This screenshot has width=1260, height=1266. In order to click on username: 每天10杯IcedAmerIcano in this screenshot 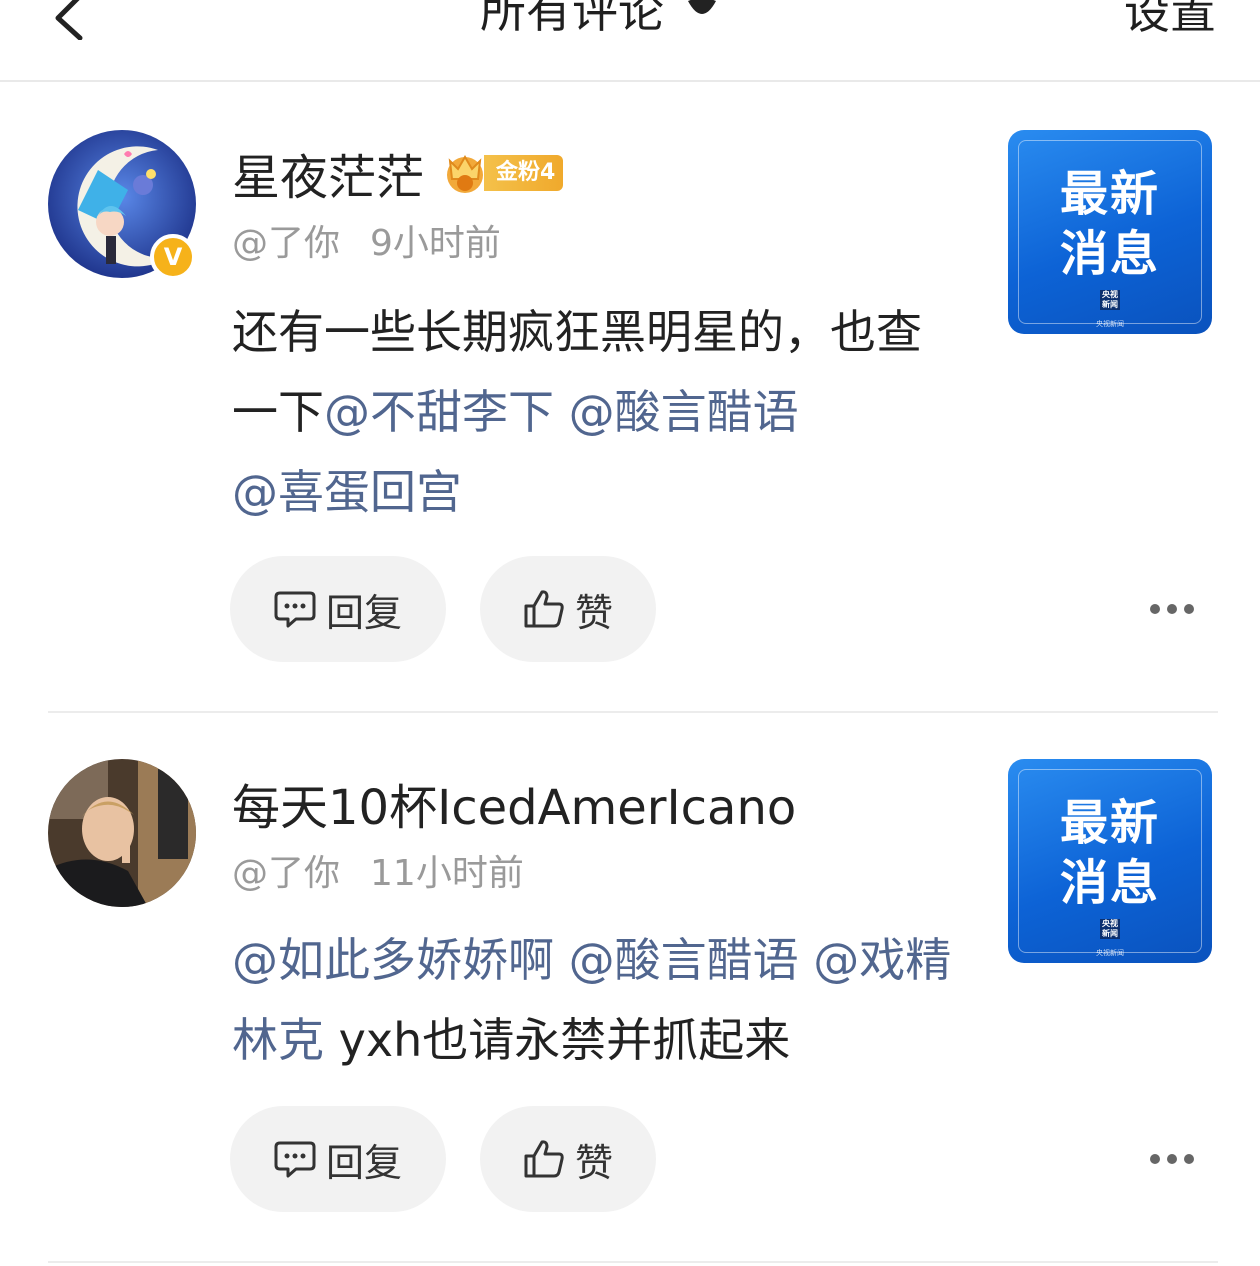, I will do `click(514, 803)`.